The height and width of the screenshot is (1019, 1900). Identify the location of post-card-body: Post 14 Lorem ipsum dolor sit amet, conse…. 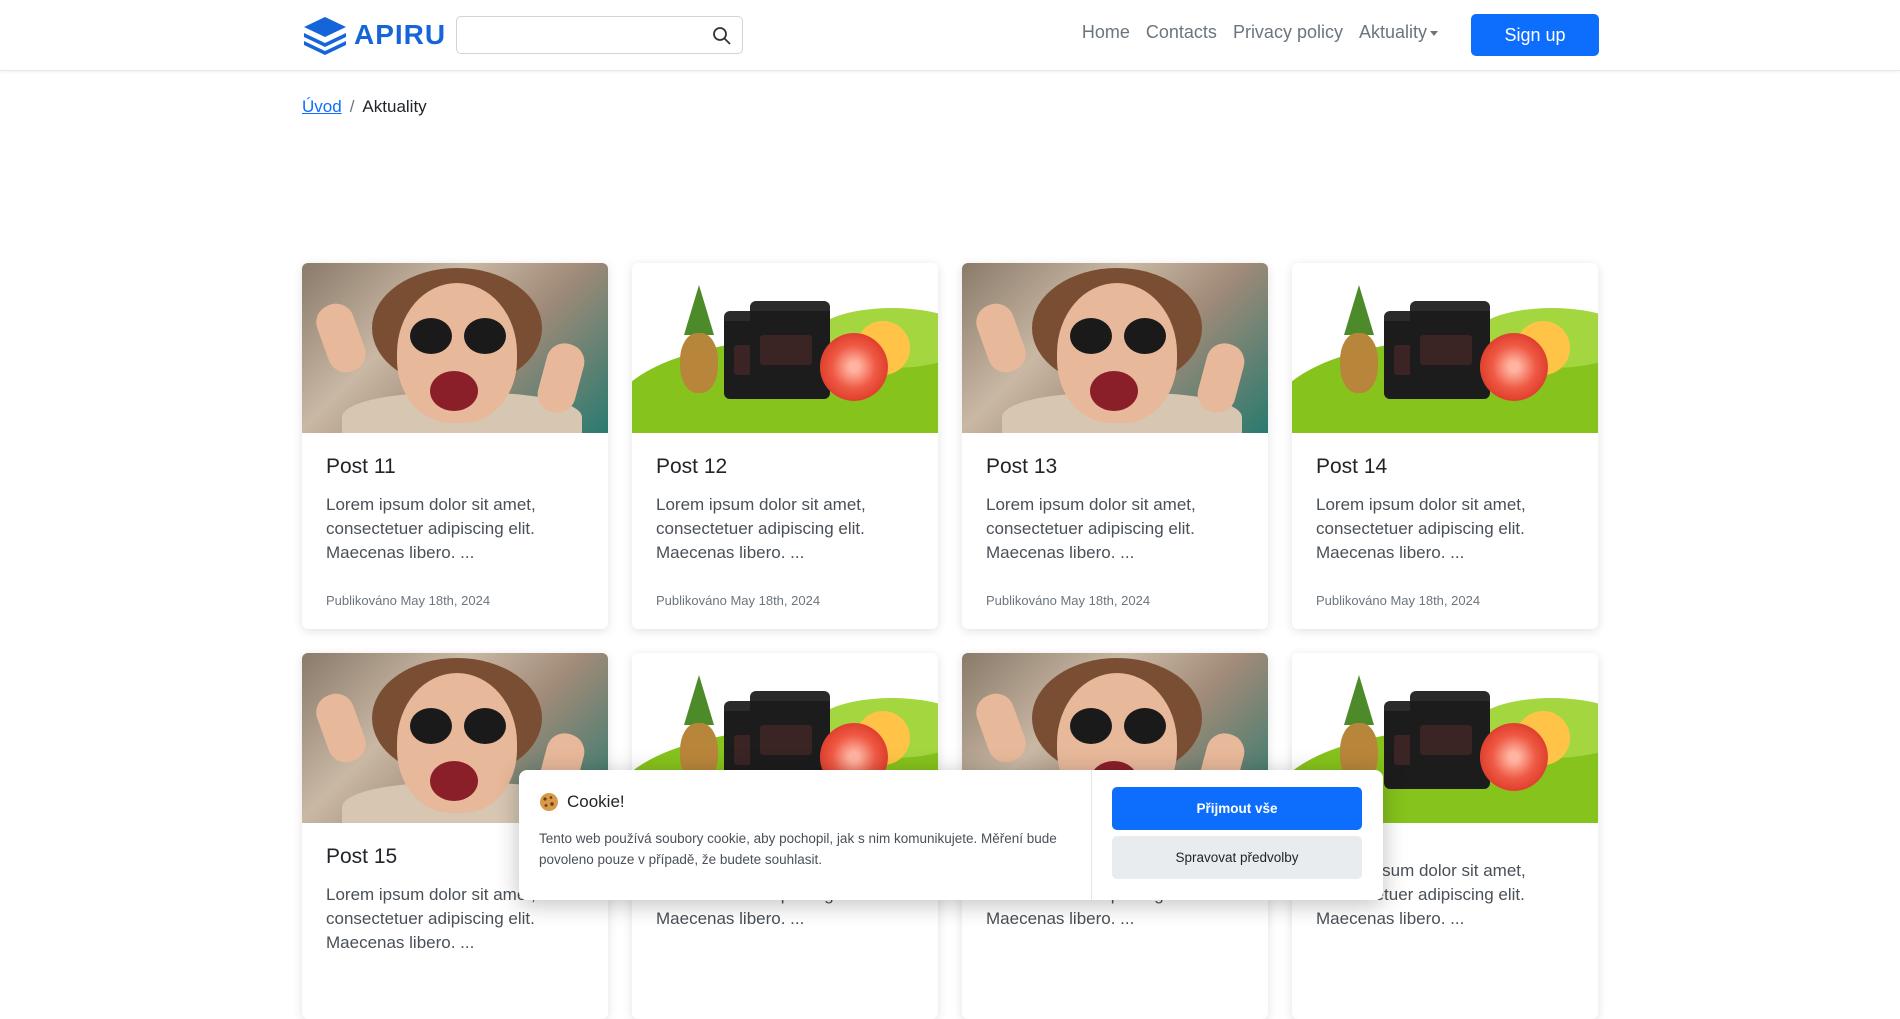
(1445, 531).